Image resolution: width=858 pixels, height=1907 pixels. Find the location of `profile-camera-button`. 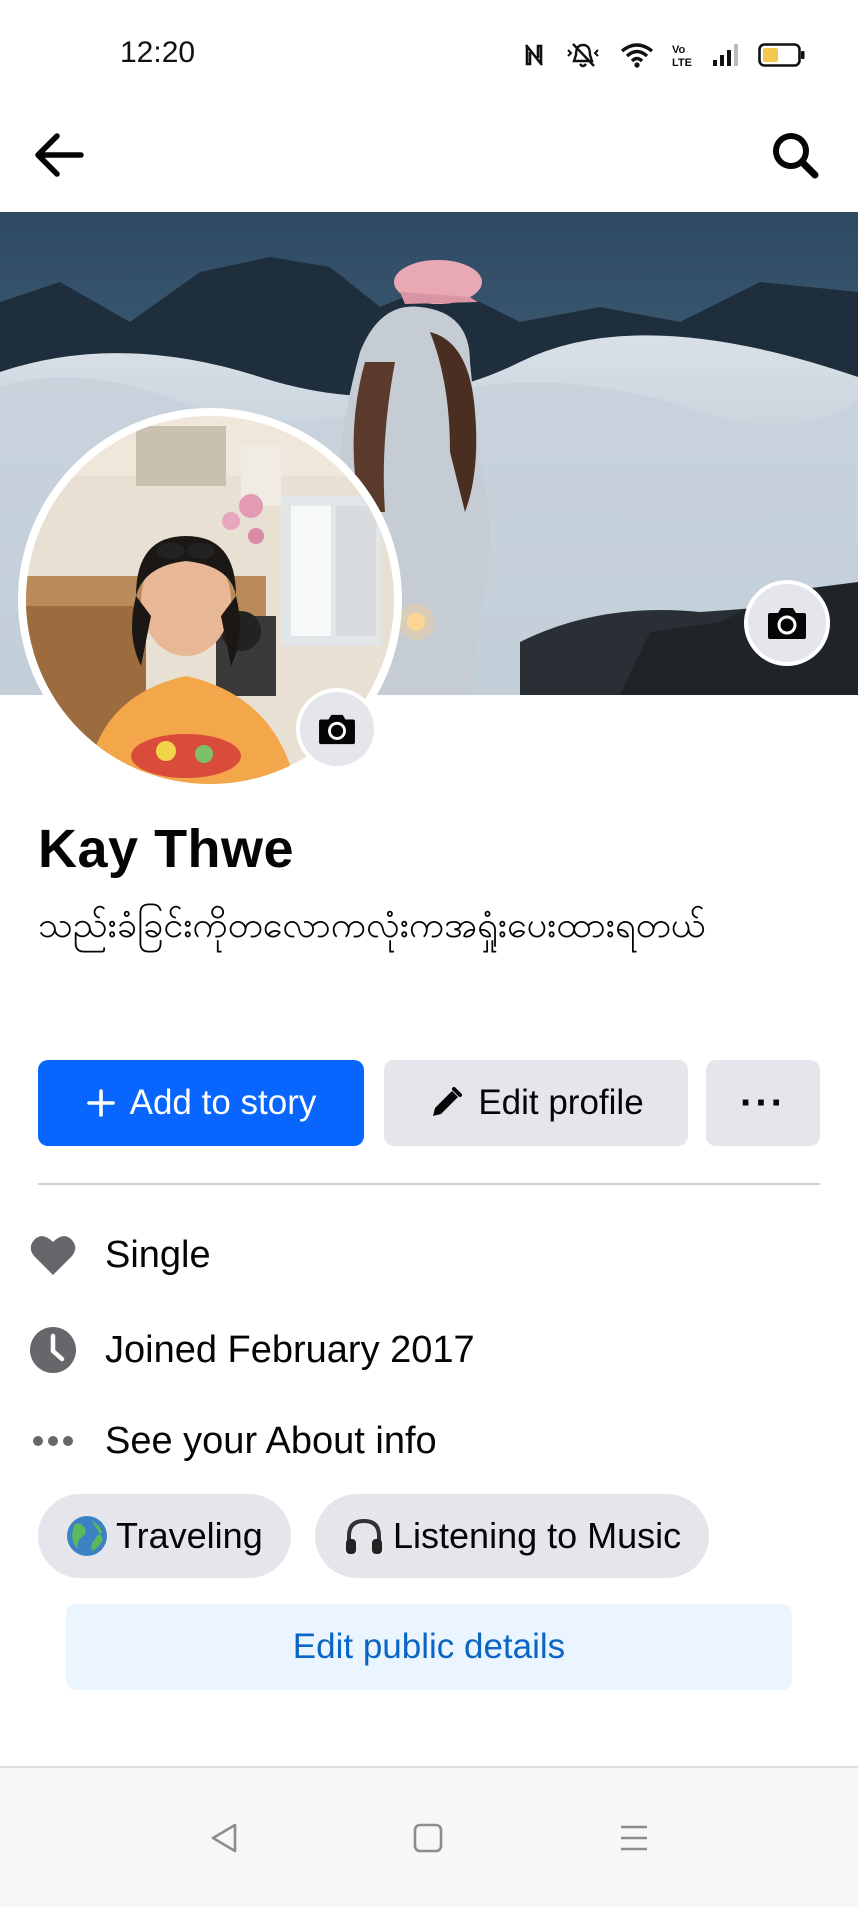

profile-camera-button is located at coordinates (337, 729).